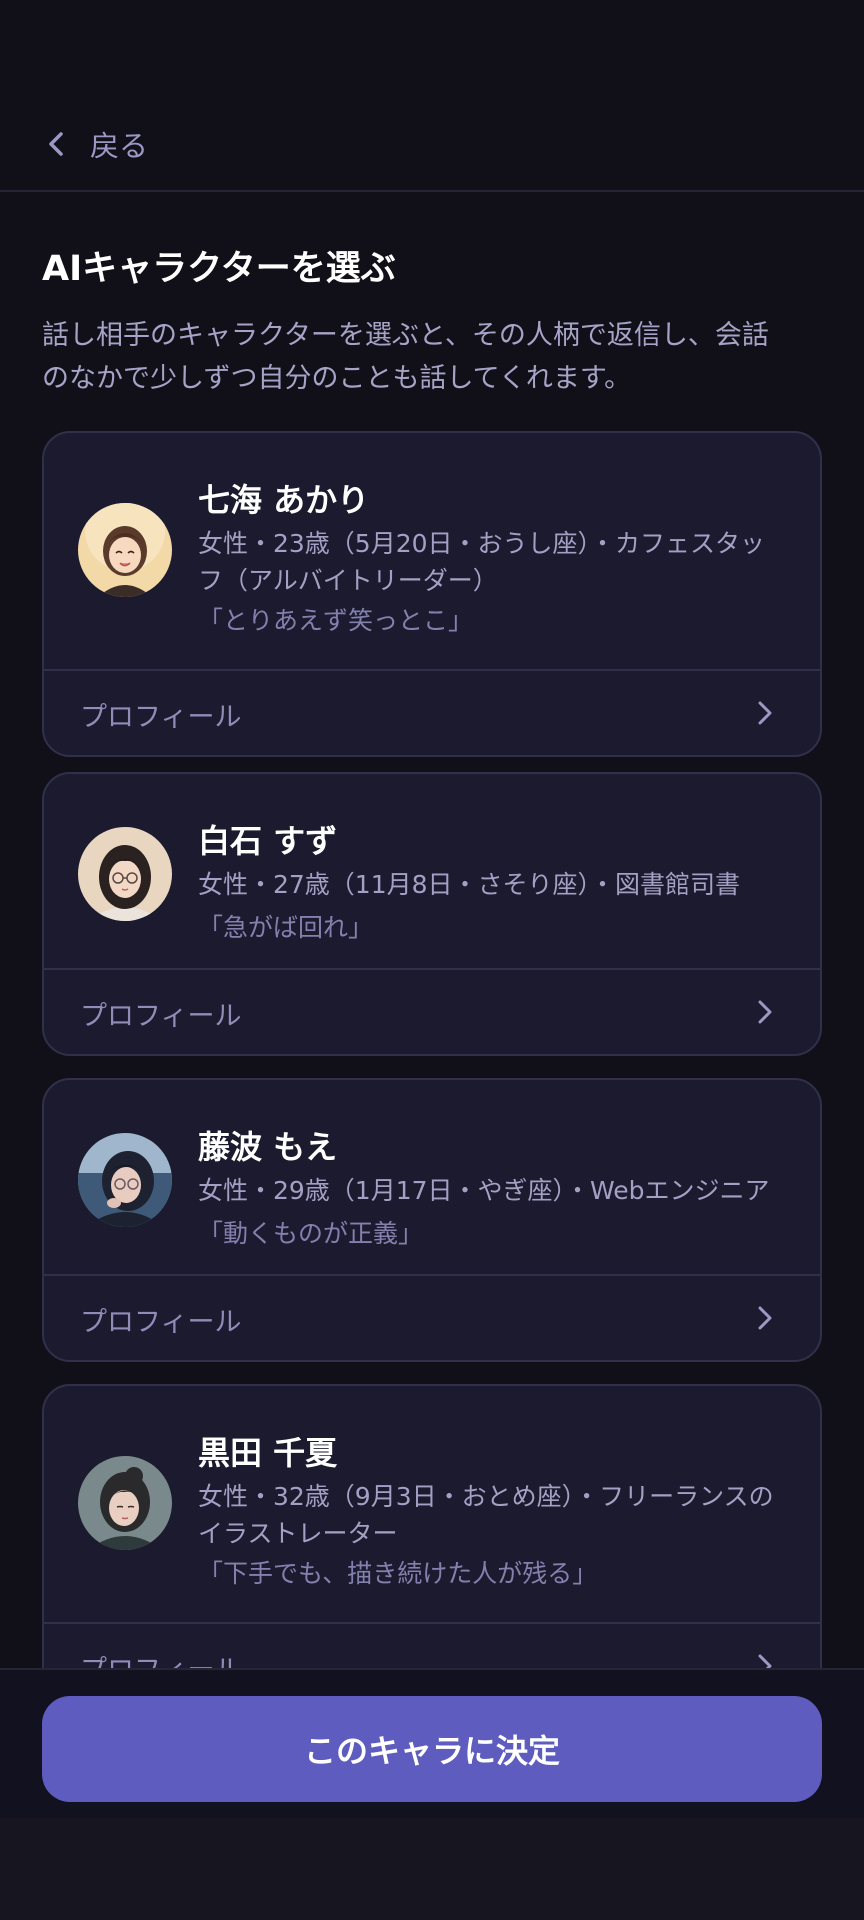 This screenshot has width=864, height=1920. I want to click on character-quote: 「とりあえず笑っとこ」, so click(336, 620).